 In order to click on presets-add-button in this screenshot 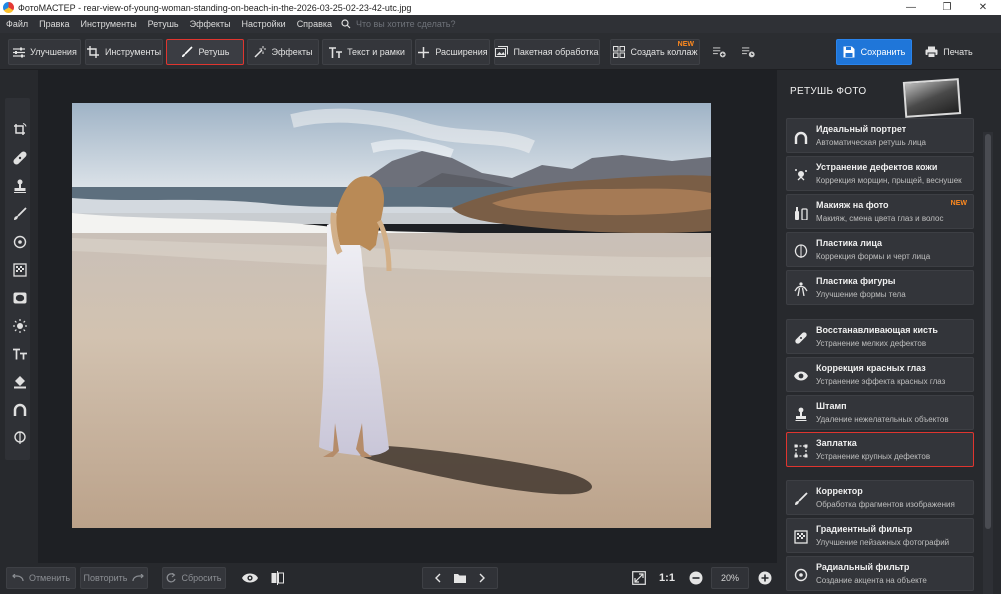, I will do `click(719, 52)`.